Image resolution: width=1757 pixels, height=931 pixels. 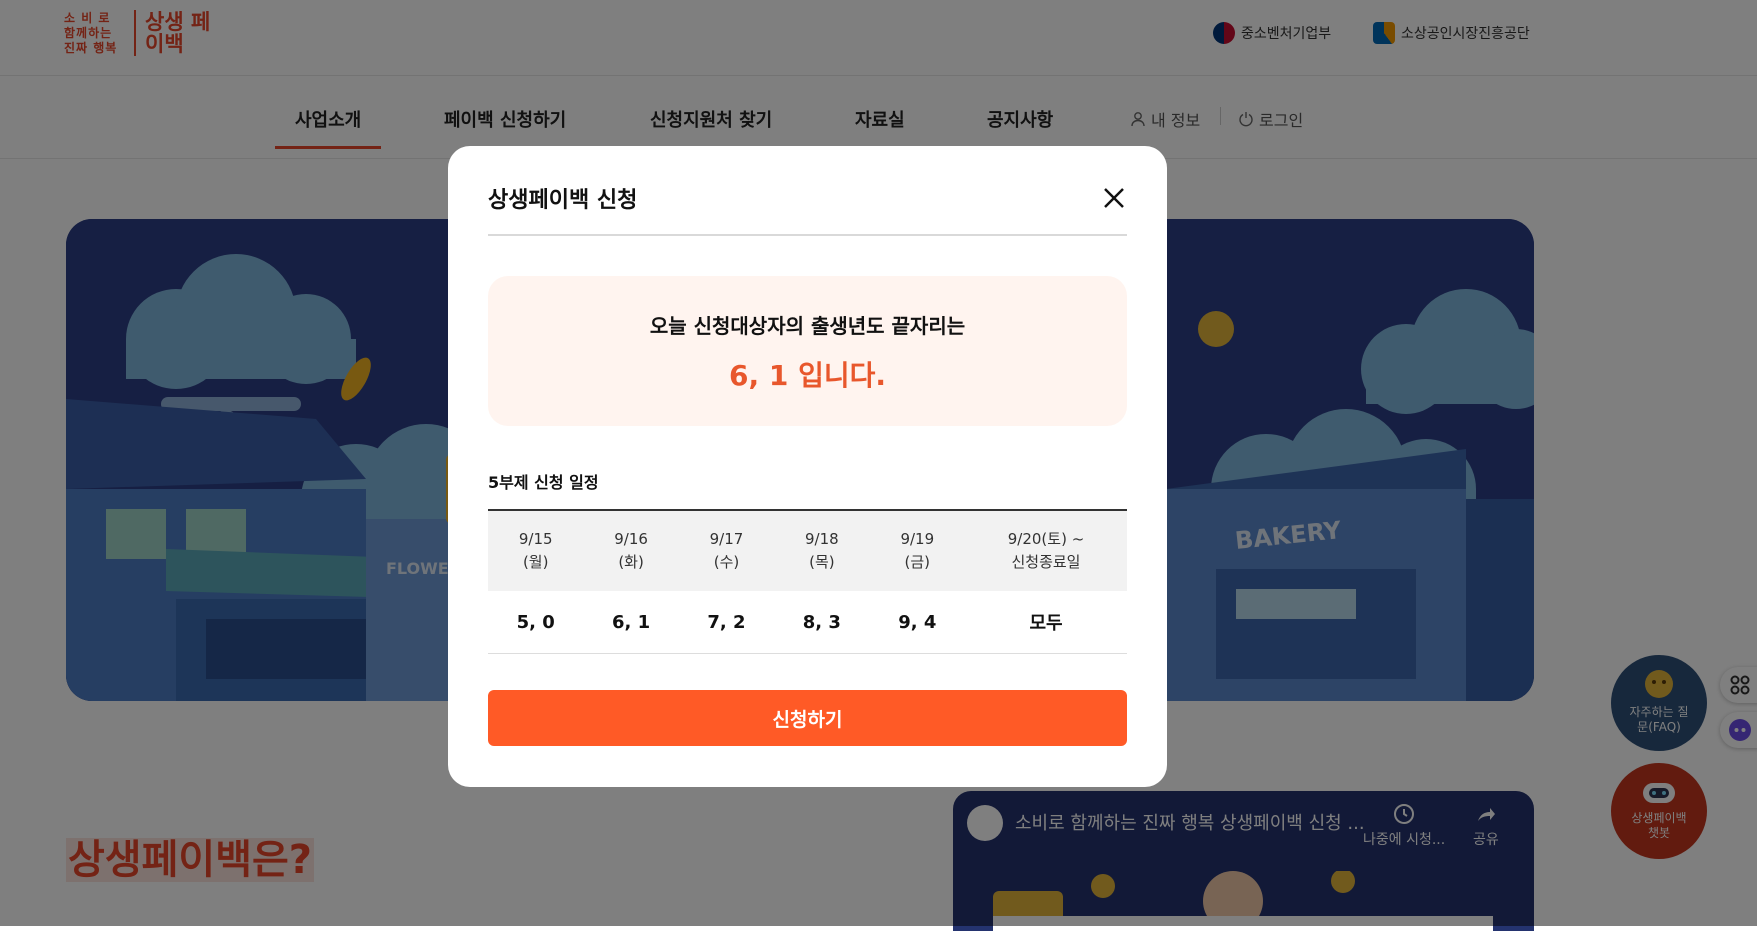 What do you see at coordinates (807, 235) in the screenshot?
I see `modal-divider` at bounding box center [807, 235].